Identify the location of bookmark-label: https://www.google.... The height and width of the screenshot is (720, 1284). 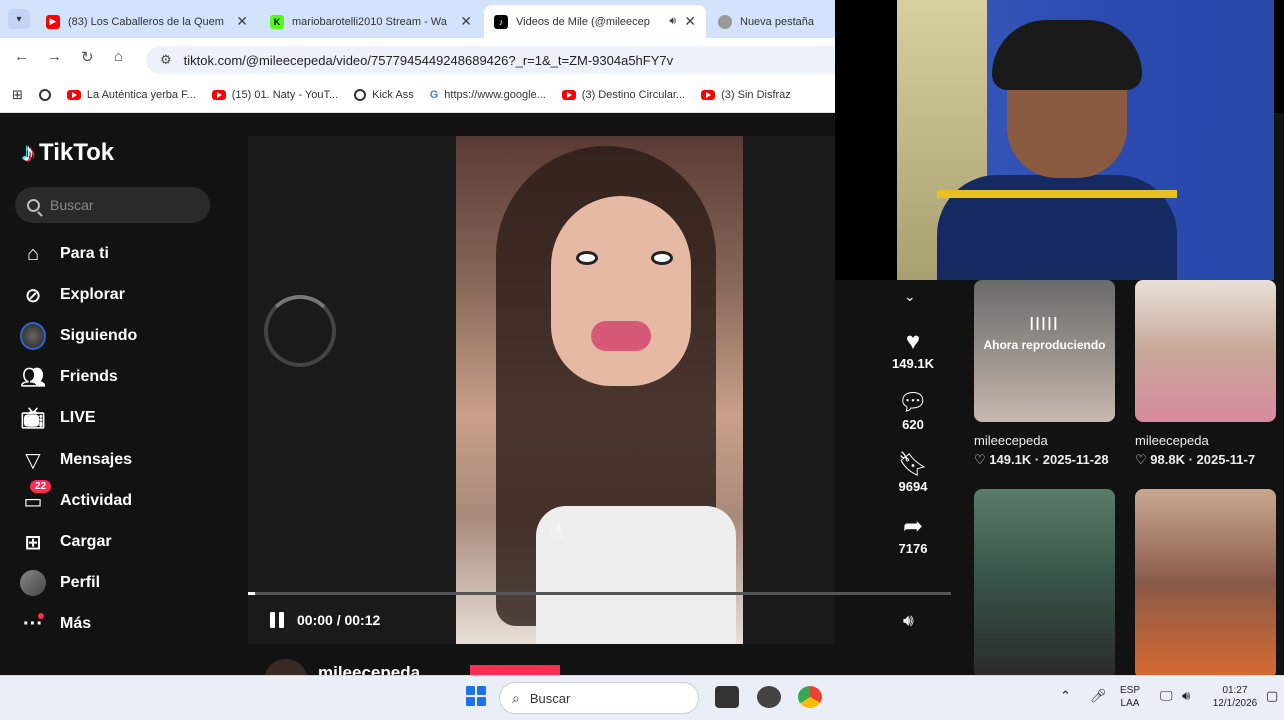
(495, 95).